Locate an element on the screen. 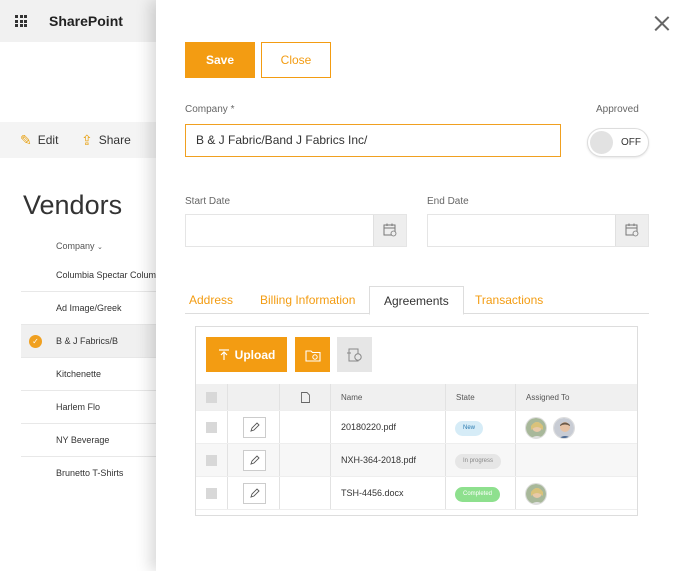 The image size is (688, 571). select-all-checkbox is located at coordinates (211, 397).